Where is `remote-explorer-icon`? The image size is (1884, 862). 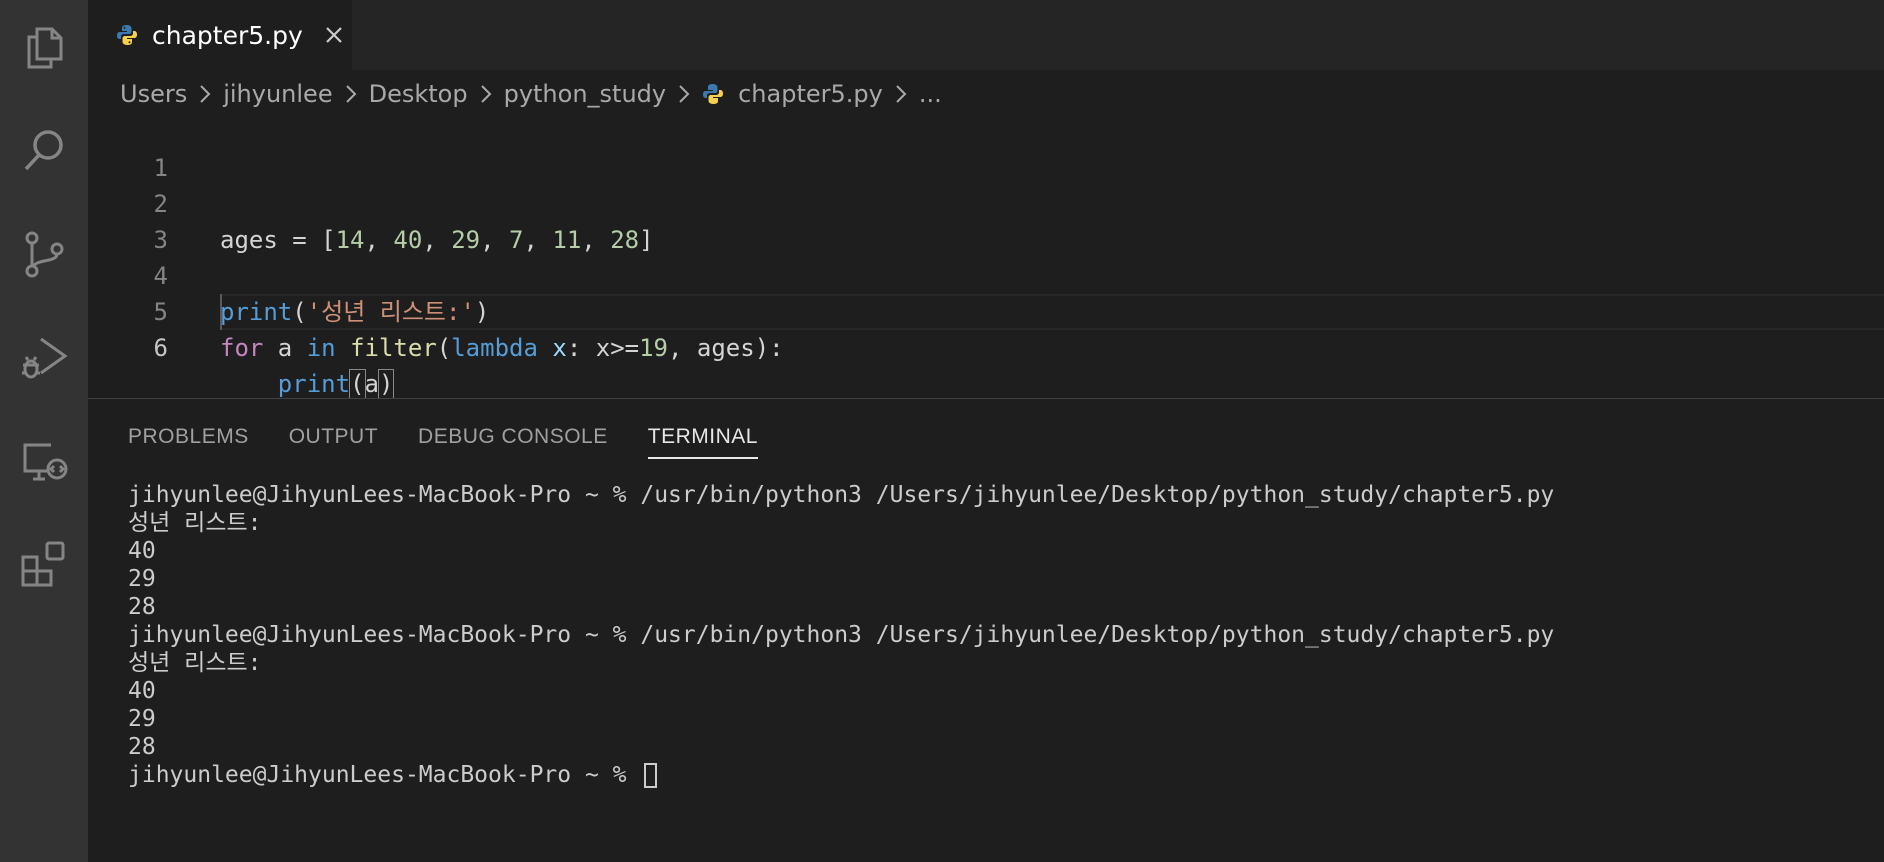 remote-explorer-icon is located at coordinates (44, 462).